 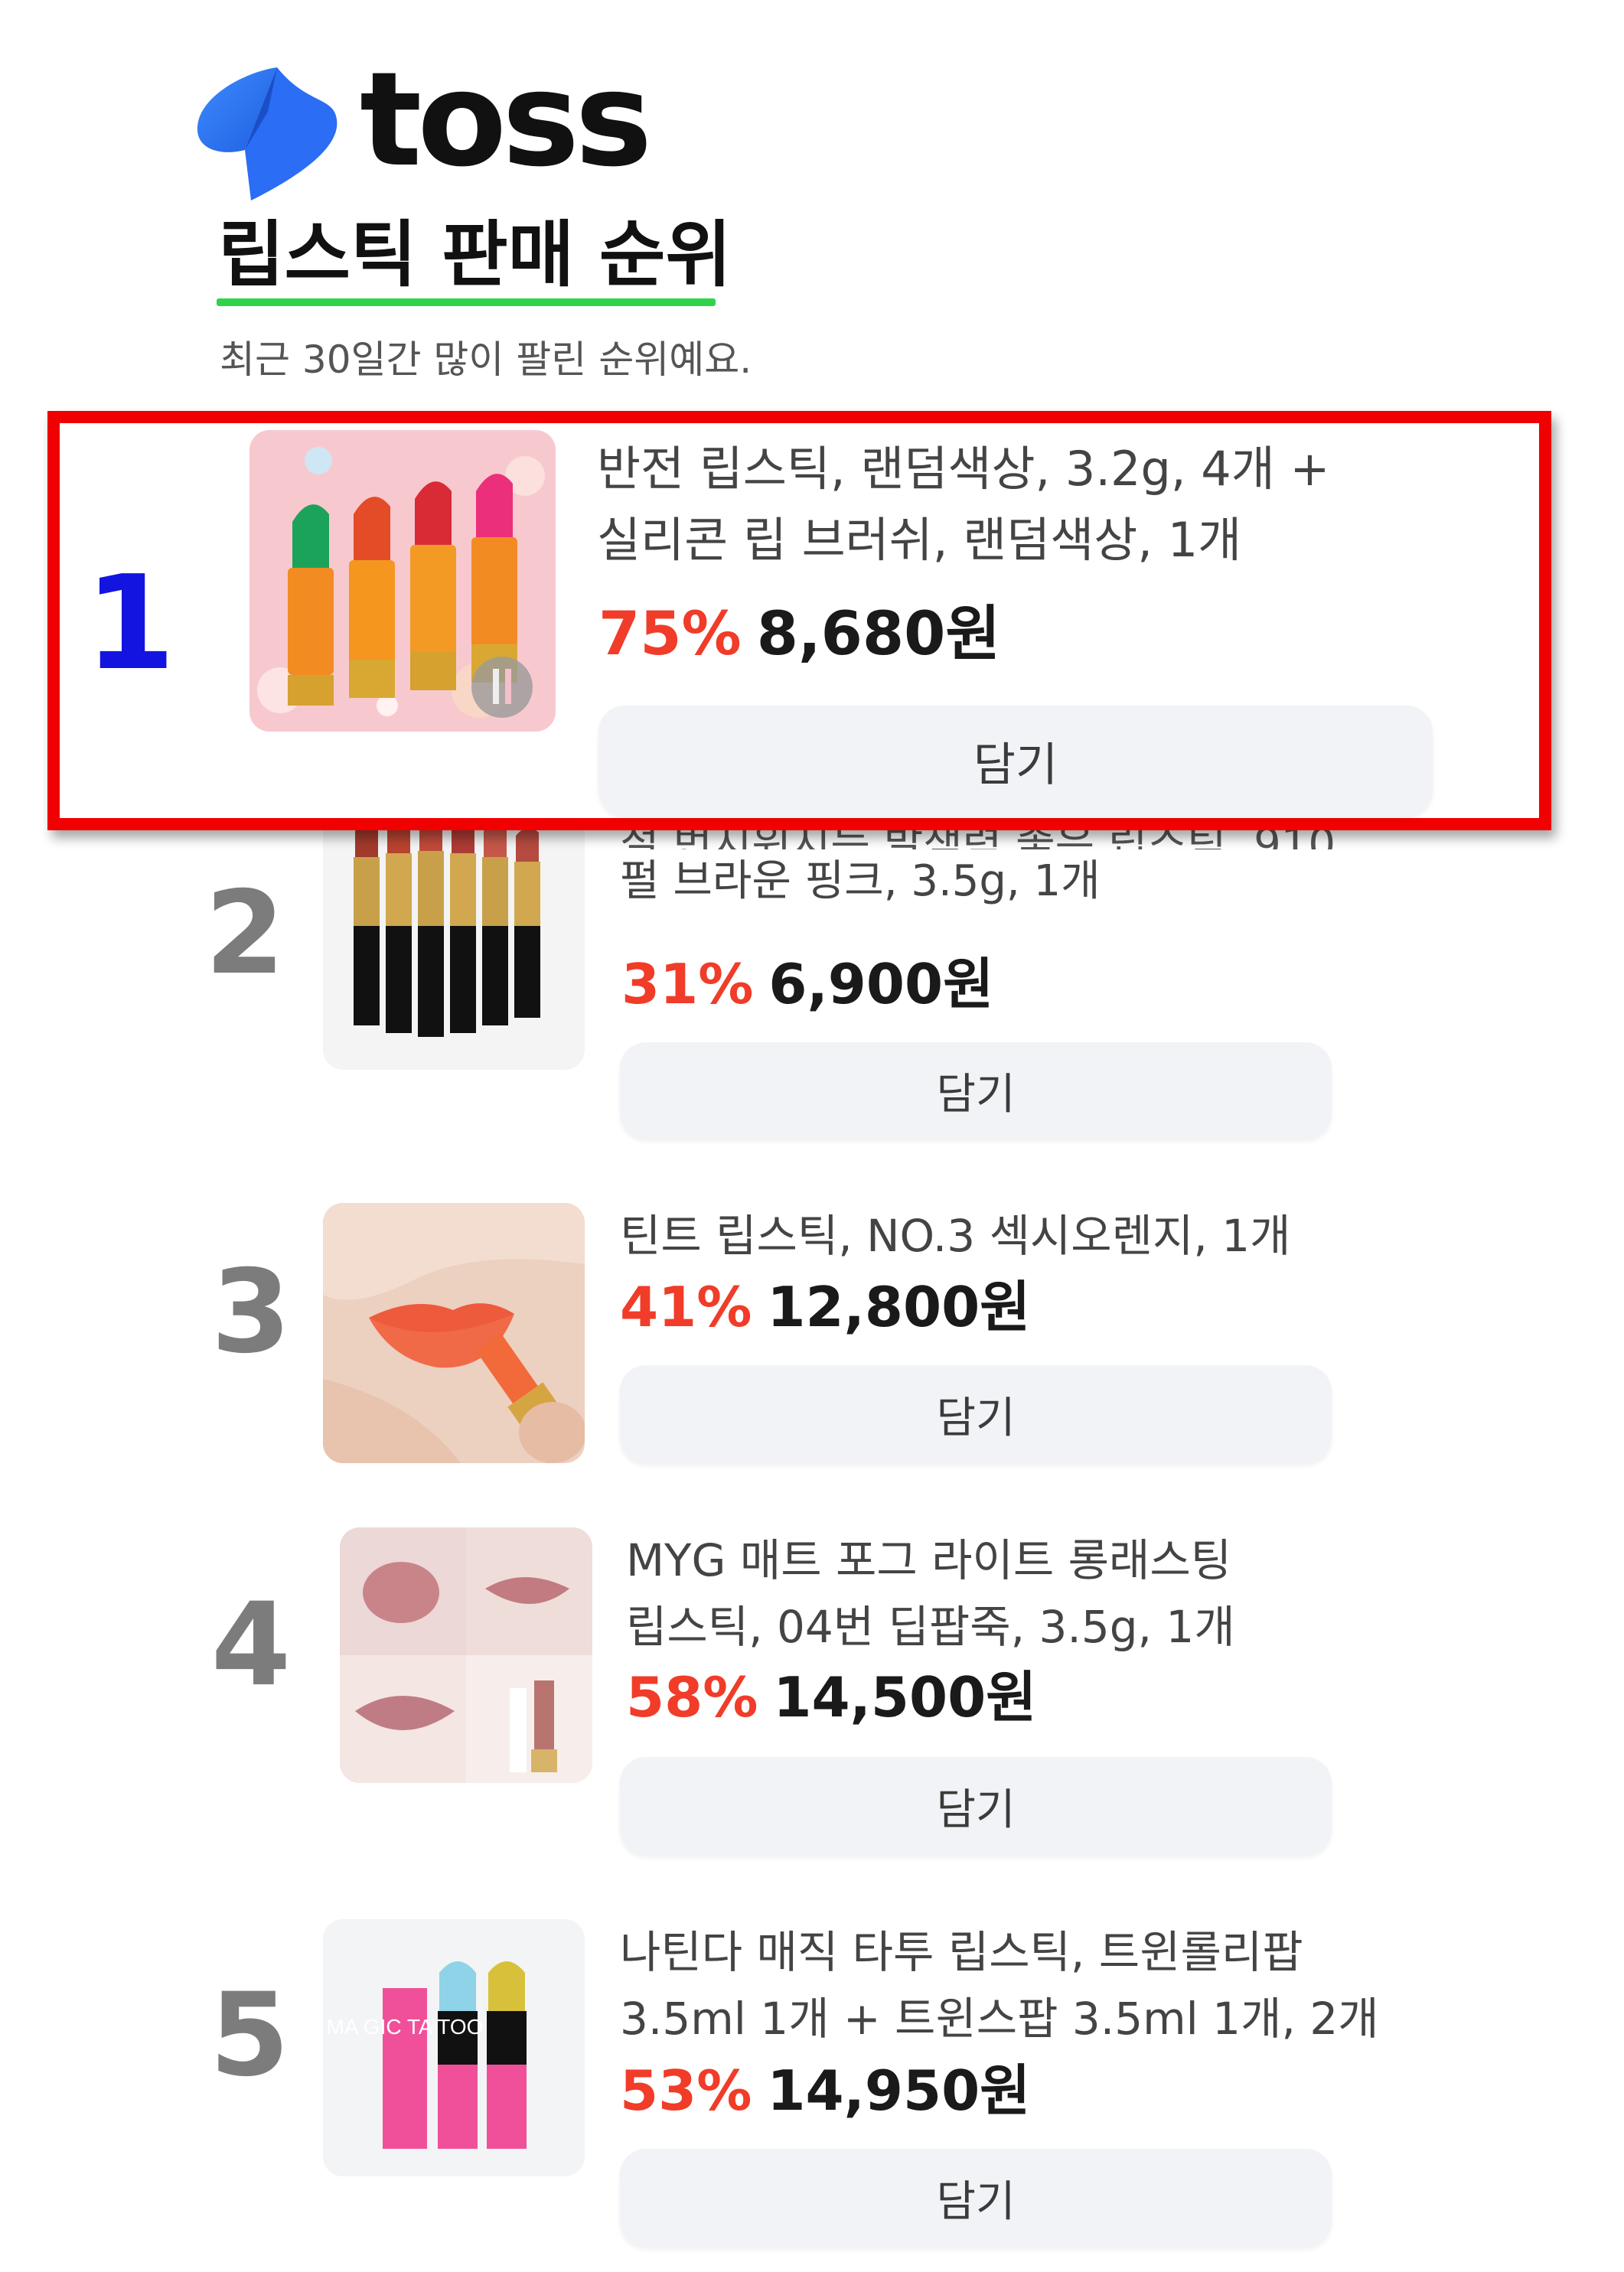 I want to click on sale-price: 14,500원, so click(x=905, y=1697).